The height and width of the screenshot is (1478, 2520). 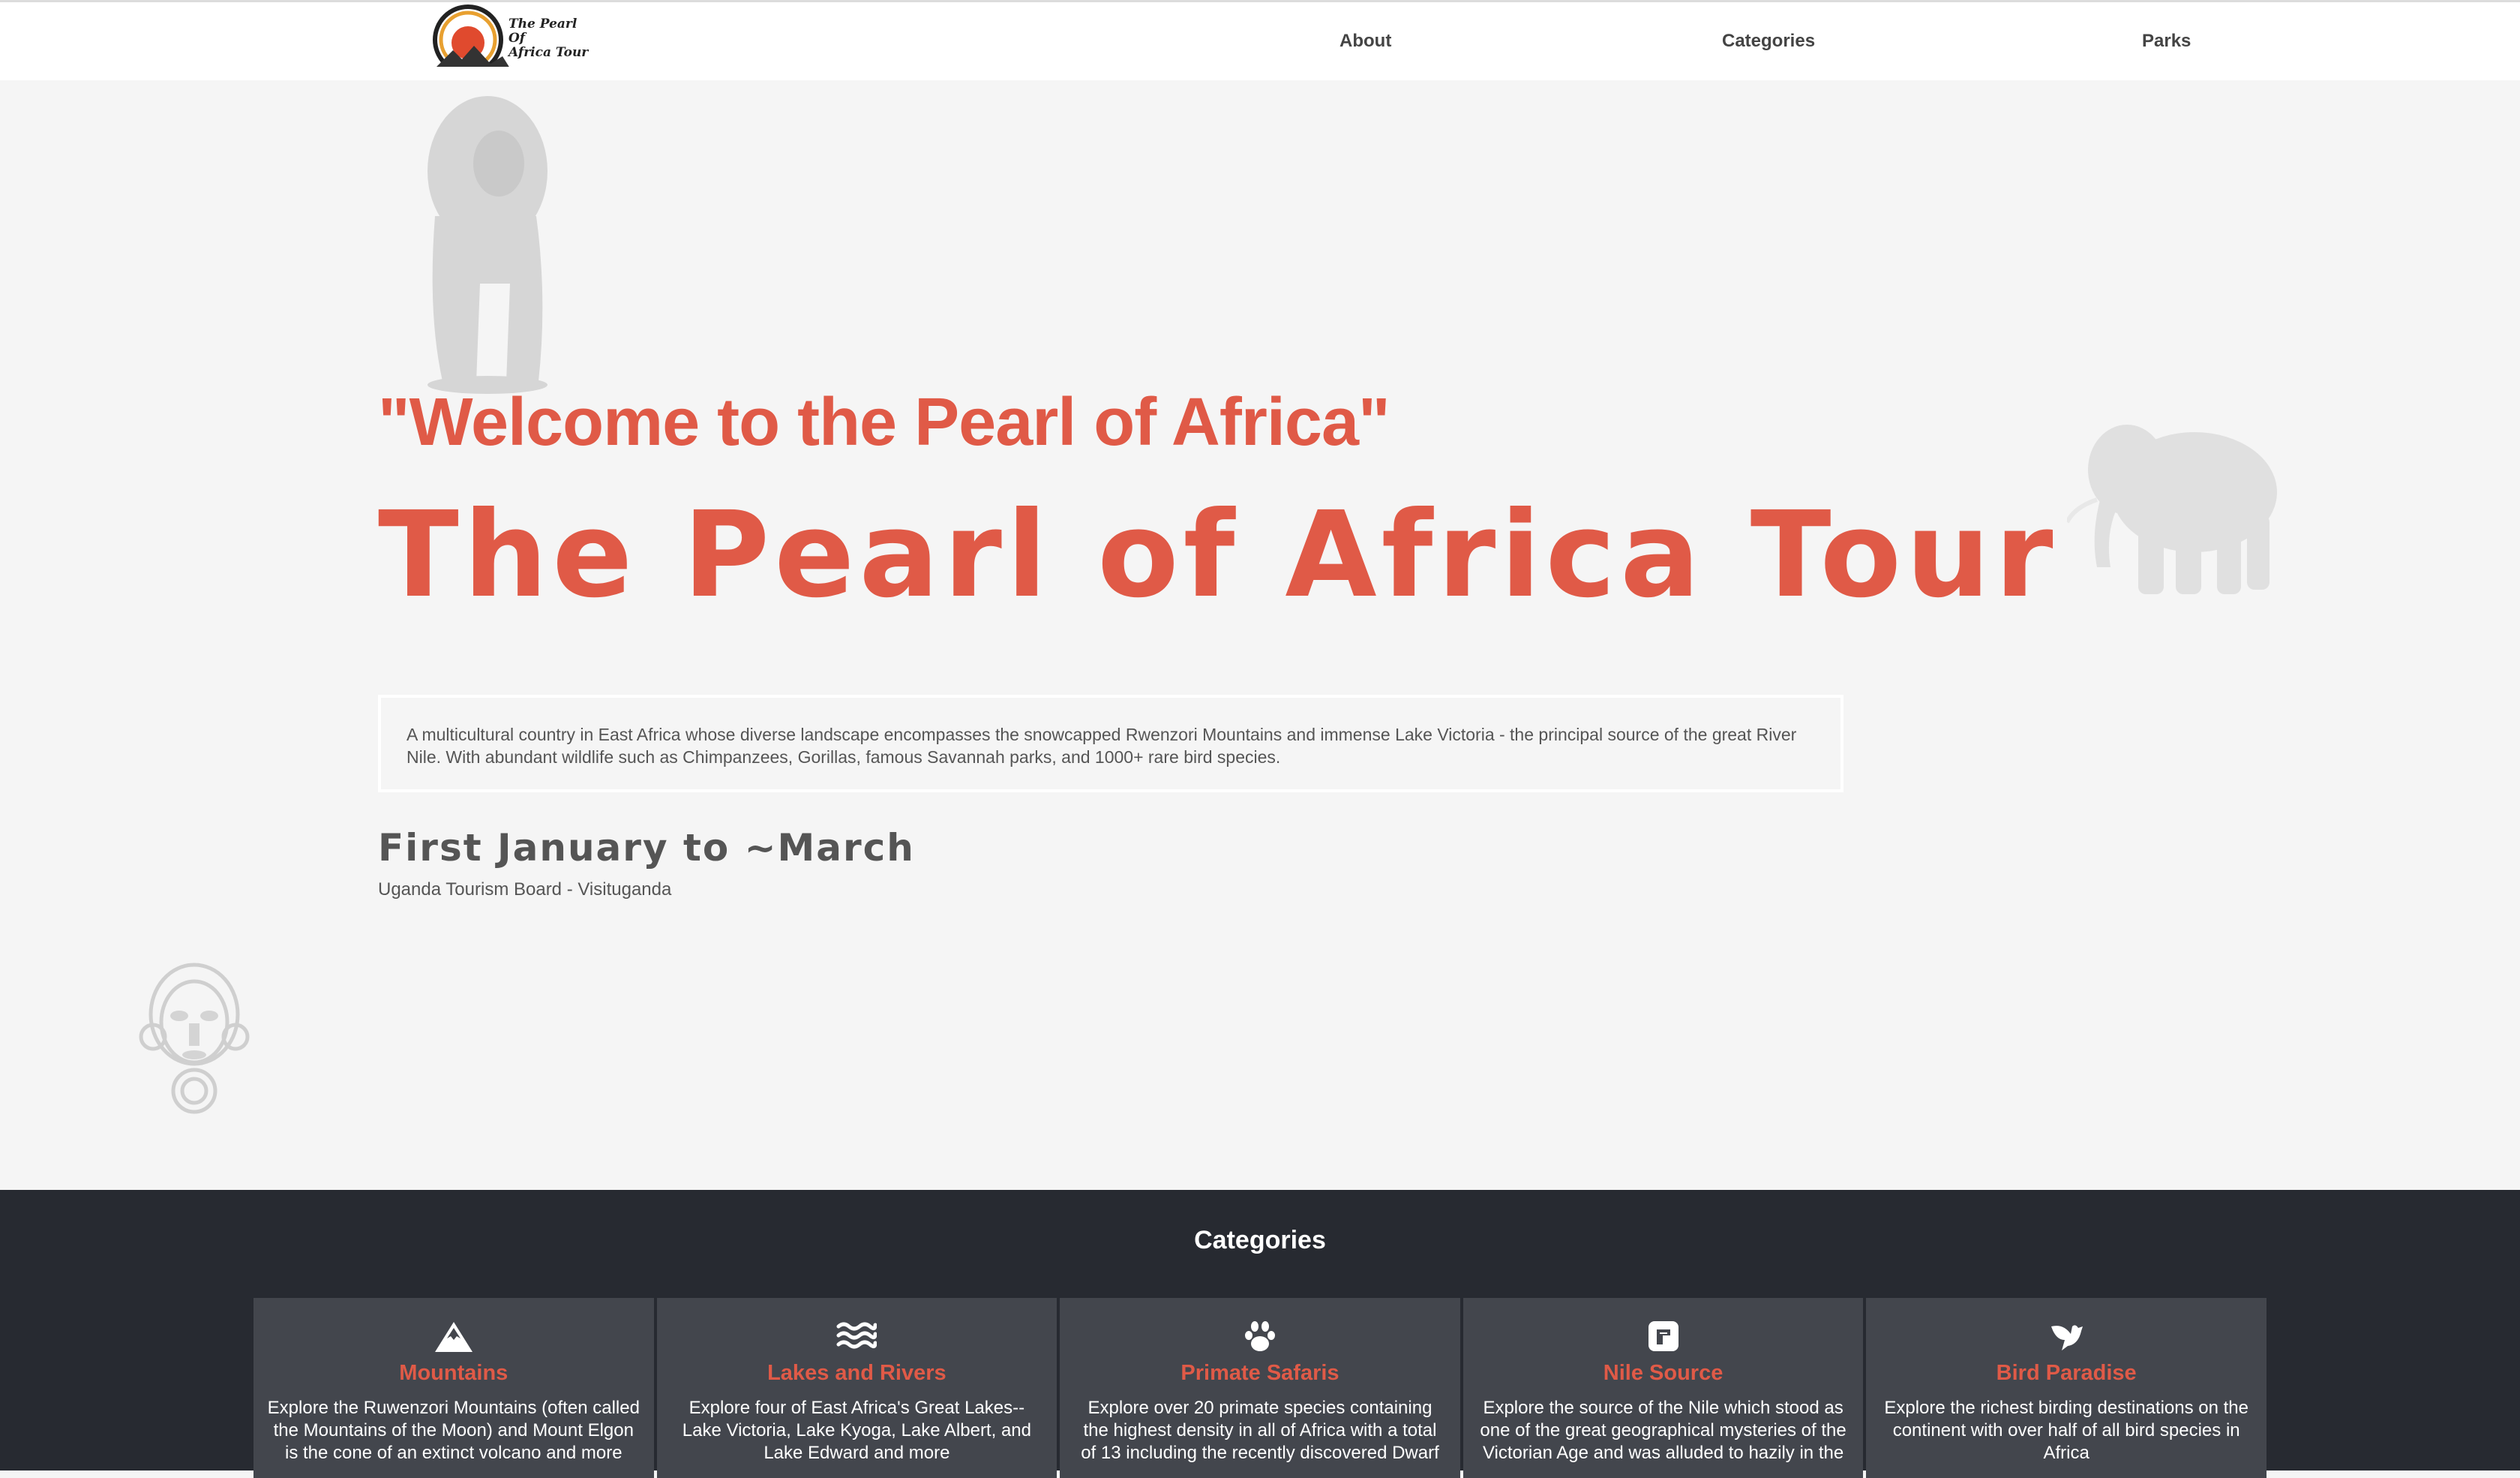 I want to click on nav-about-link: About, so click(x=1365, y=41).